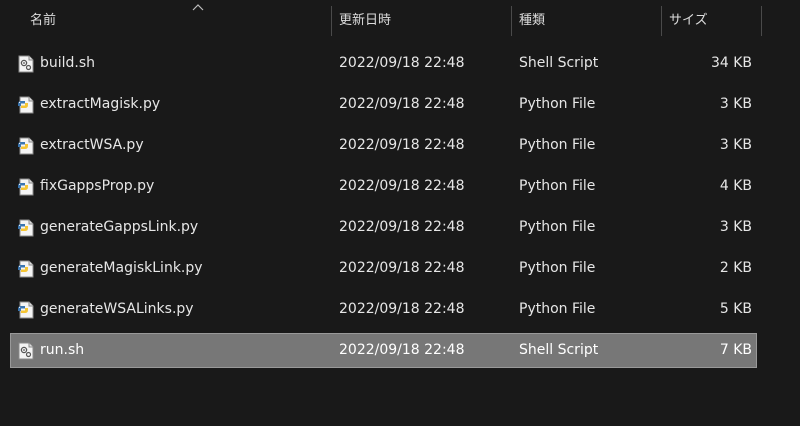 This screenshot has width=800, height=426. I want to click on column-header-date: 更新日時, so click(421, 20).